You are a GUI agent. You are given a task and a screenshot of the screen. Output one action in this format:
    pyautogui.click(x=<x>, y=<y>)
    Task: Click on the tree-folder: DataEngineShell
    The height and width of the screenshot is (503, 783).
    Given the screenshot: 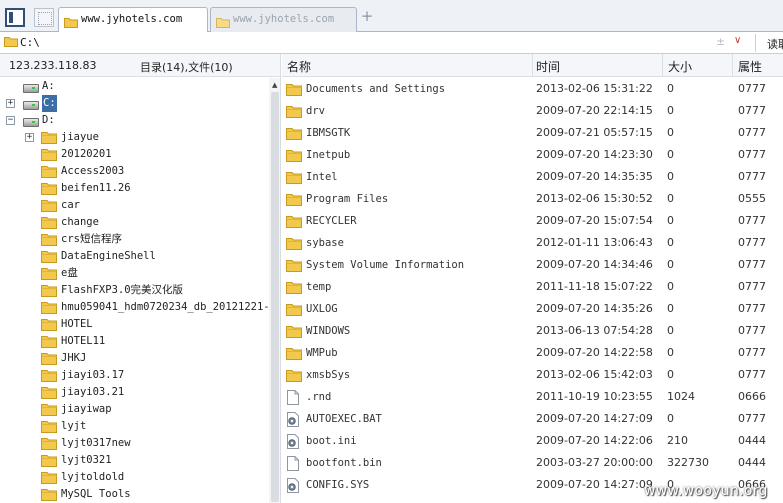 What is the action you would take?
    pyautogui.click(x=134, y=256)
    